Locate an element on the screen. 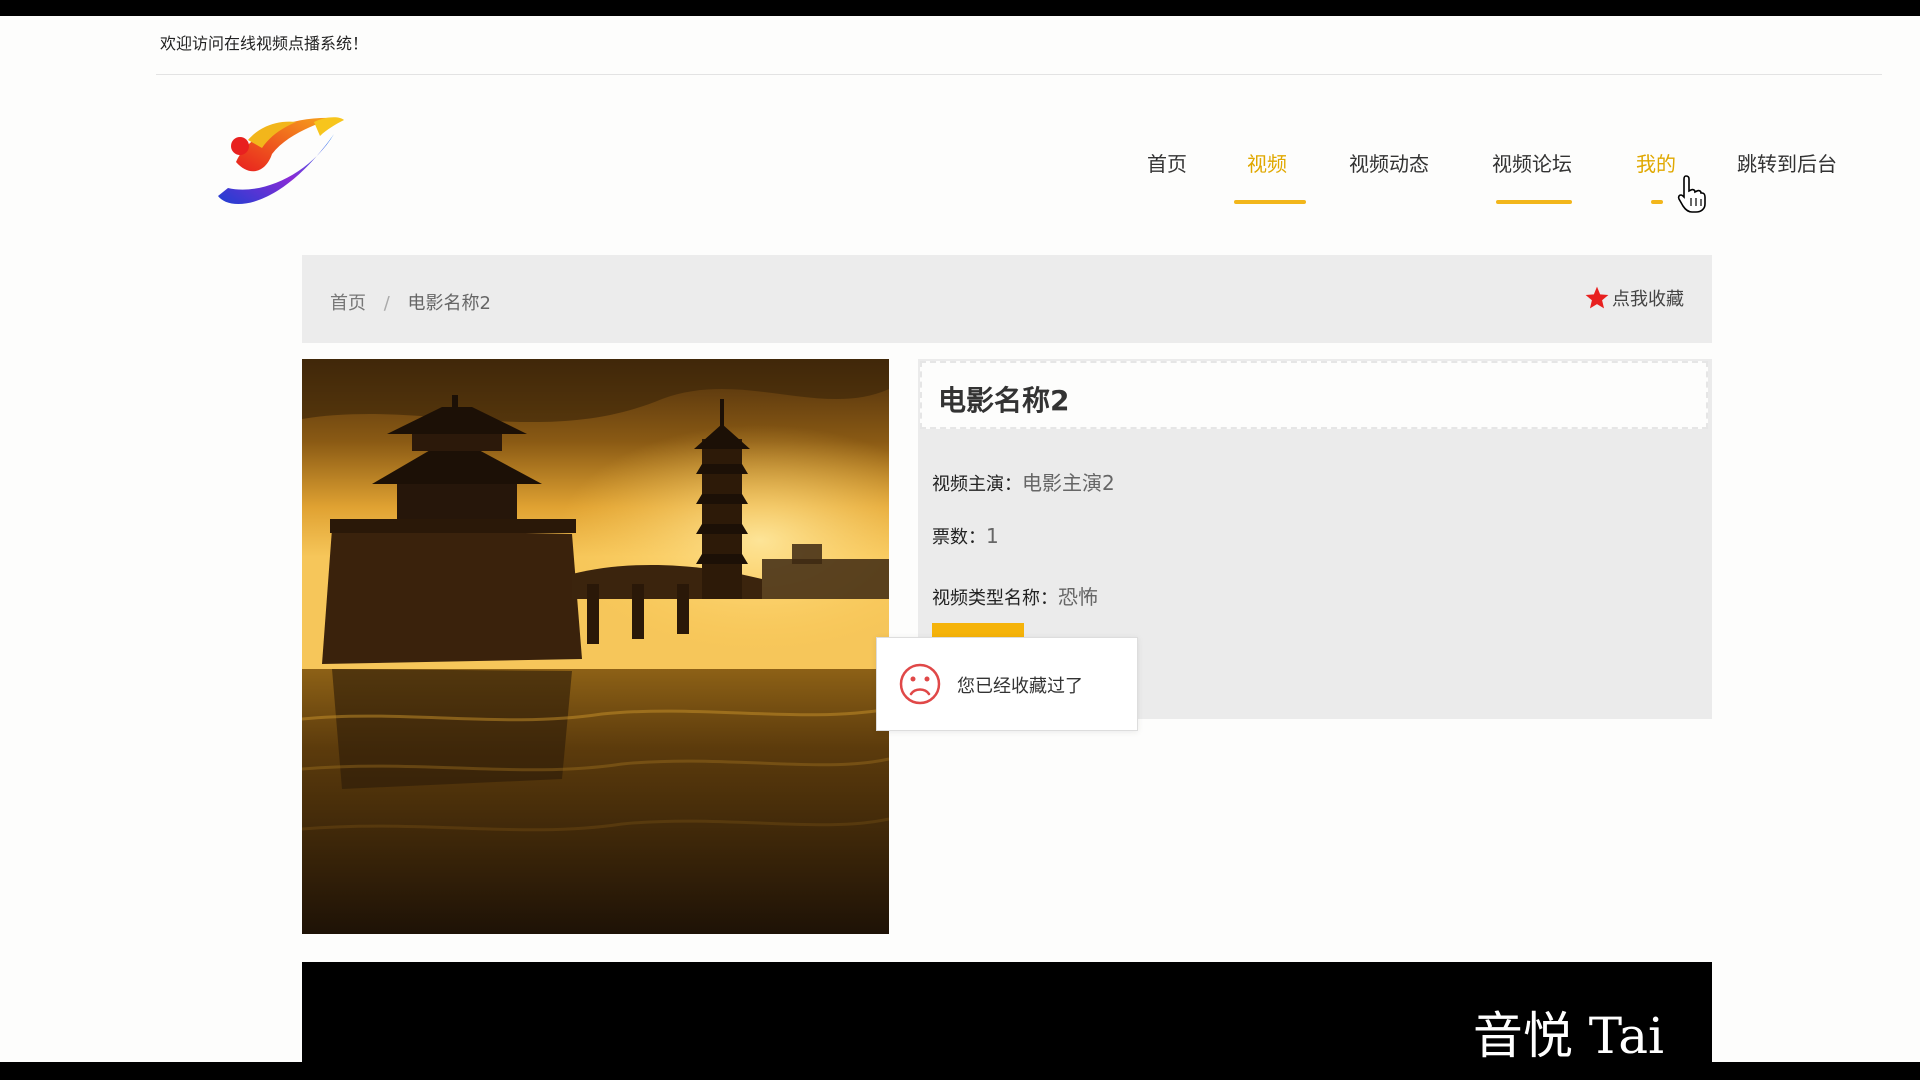  breadcrumb-current: 电影名称2 is located at coordinates (449, 303).